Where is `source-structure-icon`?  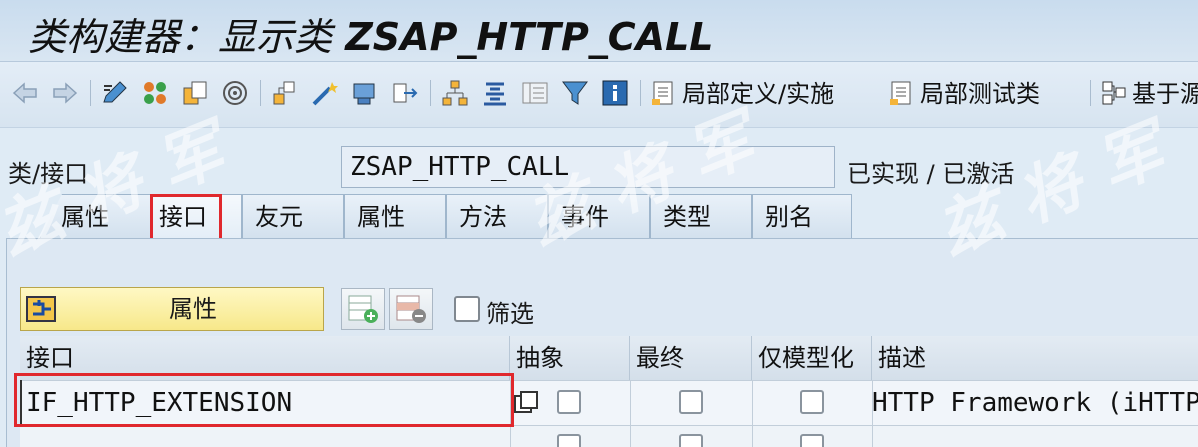 source-structure-icon is located at coordinates (1114, 93).